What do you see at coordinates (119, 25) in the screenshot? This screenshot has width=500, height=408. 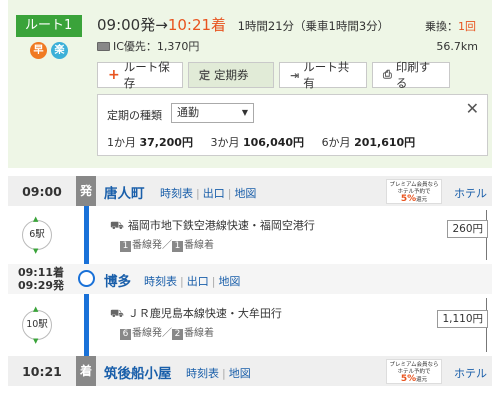 I see `departure-time: 09:00` at bounding box center [119, 25].